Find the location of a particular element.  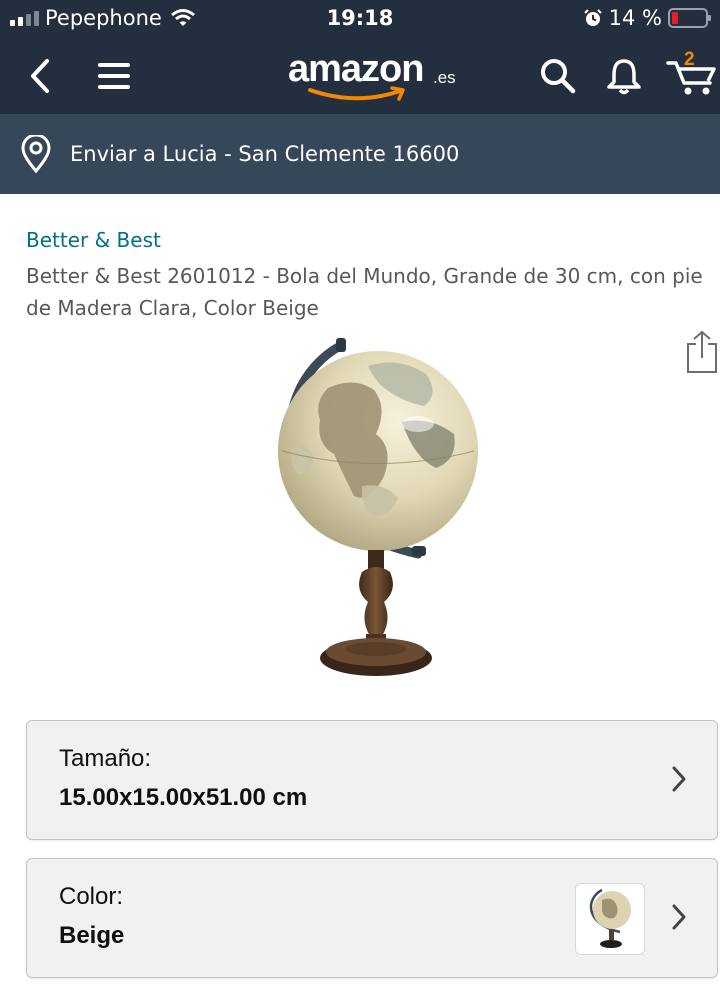

delivery-location-bar: Enviar a Lucia - San Clemente 16600 is located at coordinates (360, 154).